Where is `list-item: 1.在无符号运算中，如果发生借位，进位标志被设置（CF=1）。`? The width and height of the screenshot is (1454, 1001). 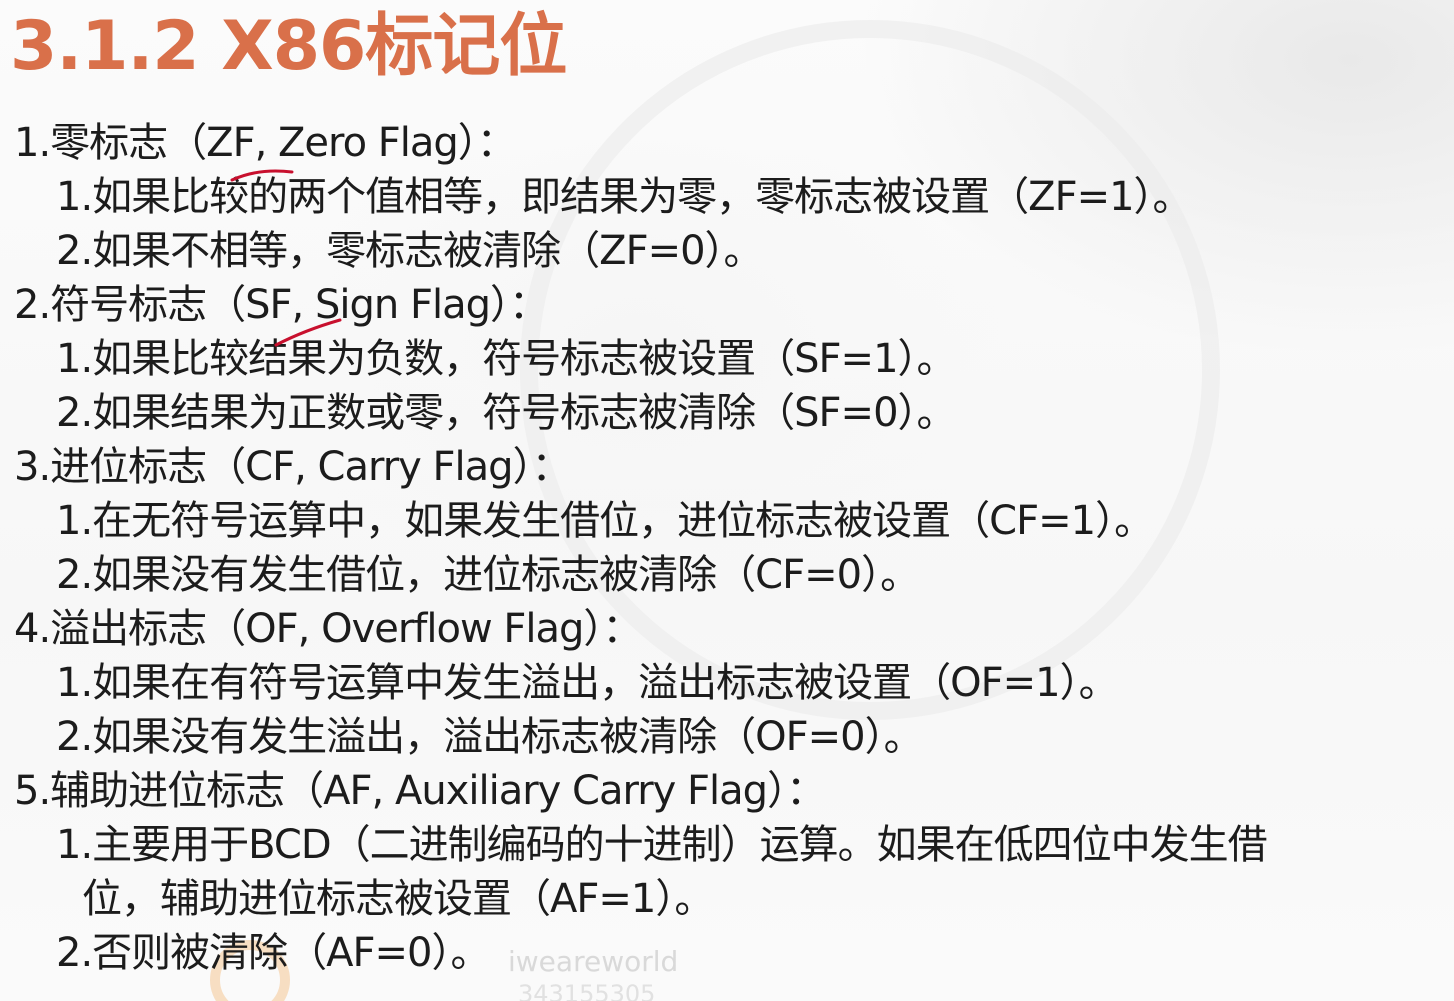
list-item: 1.在无符号运算中，如果发生借位，进位标志被设置（CF=1）。 is located at coordinates (605, 521).